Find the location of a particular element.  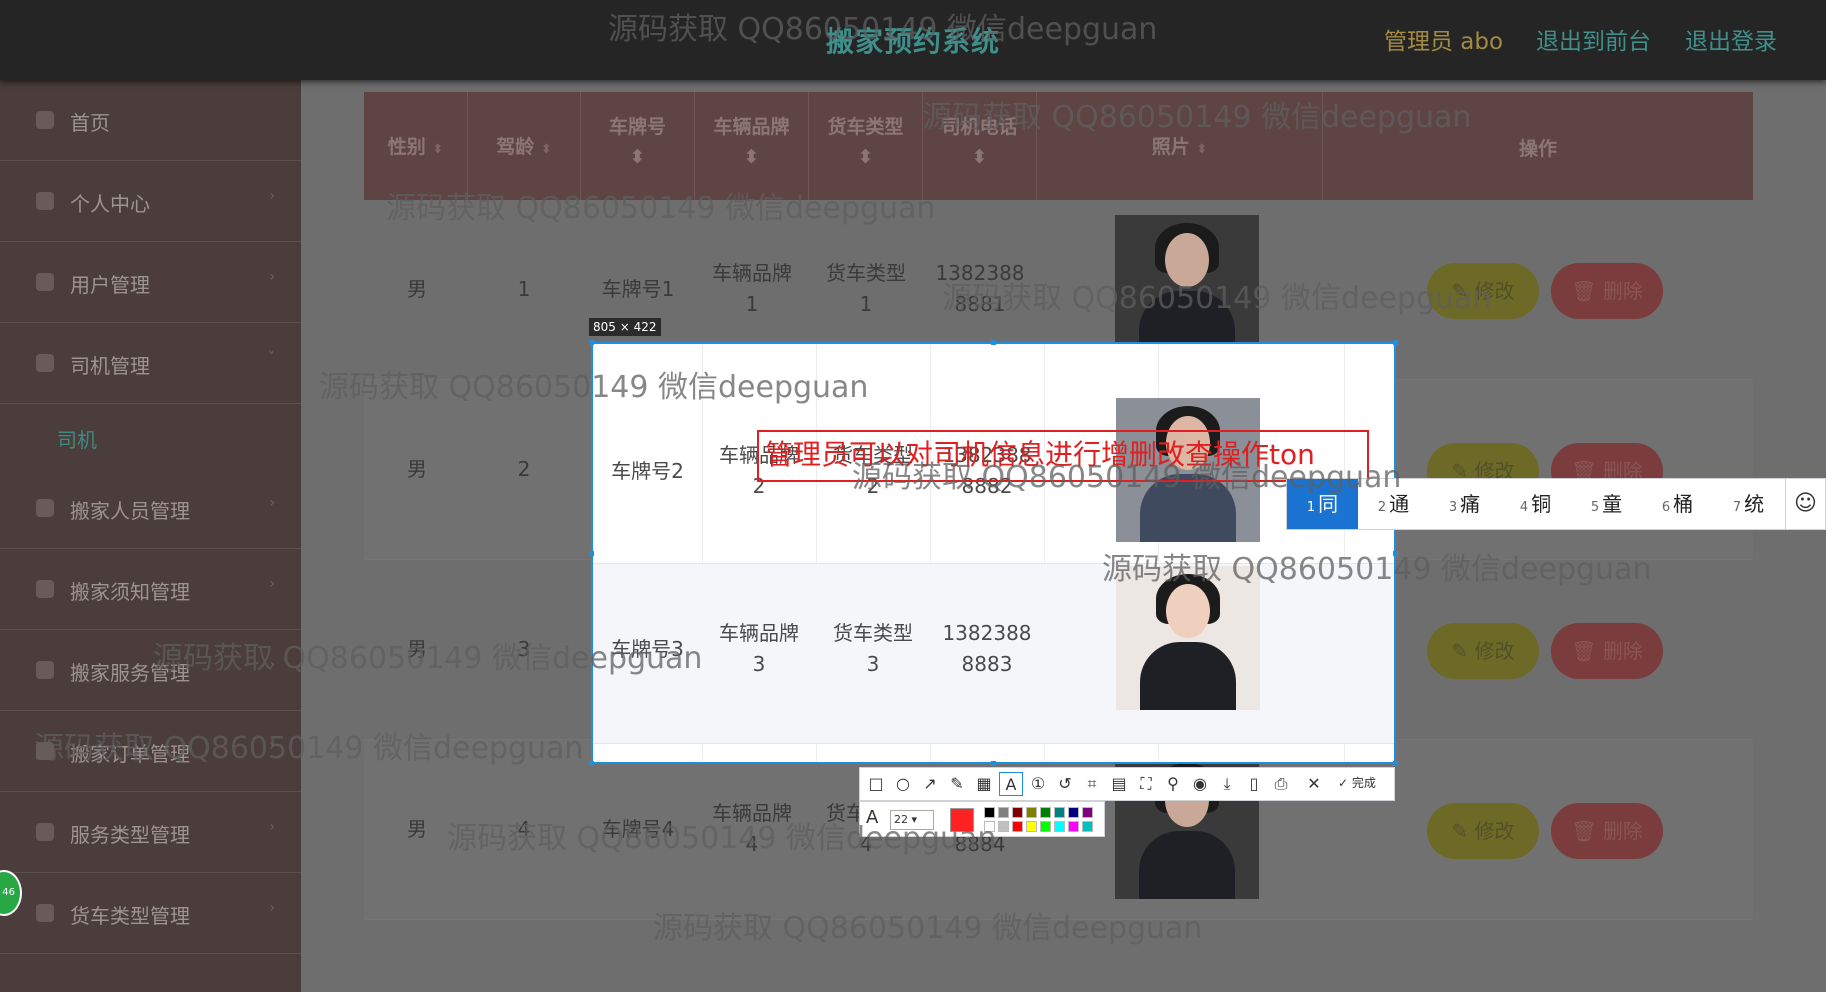

done-button: ✓ 完成 is located at coordinates (1357, 782).